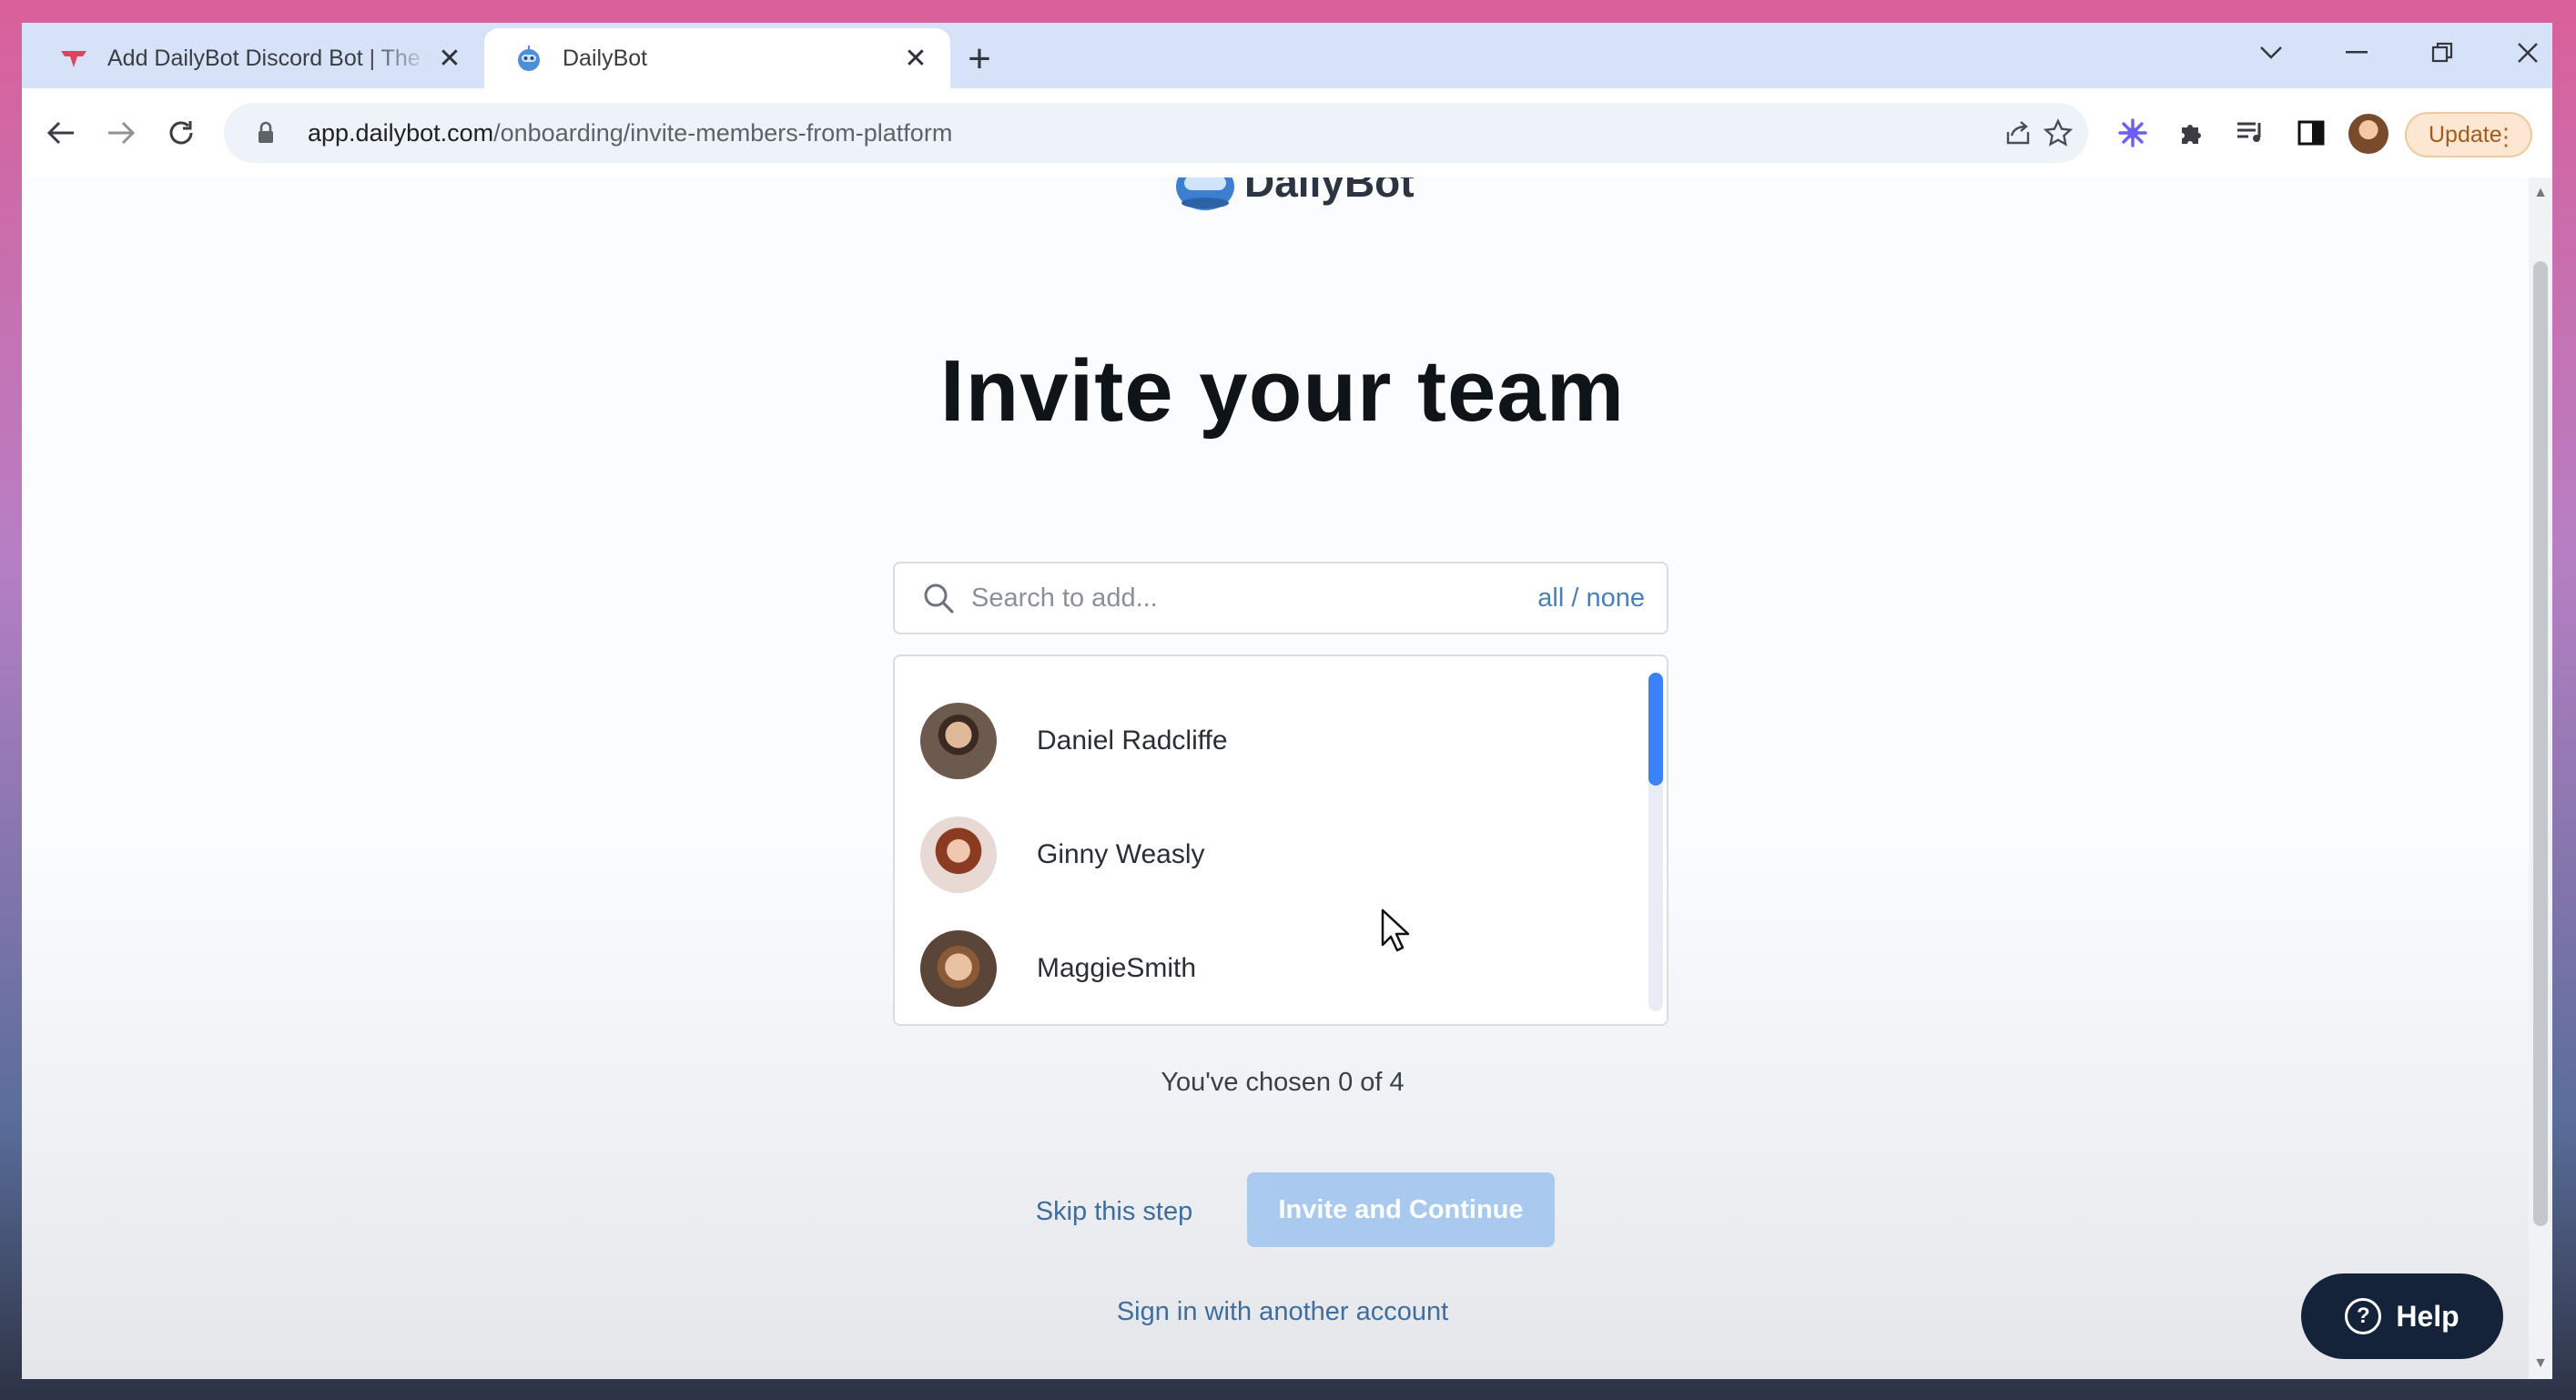 Image resolution: width=2576 pixels, height=1400 pixels. What do you see at coordinates (2363, 1316) in the screenshot?
I see `question-mark-icon: ?` at bounding box center [2363, 1316].